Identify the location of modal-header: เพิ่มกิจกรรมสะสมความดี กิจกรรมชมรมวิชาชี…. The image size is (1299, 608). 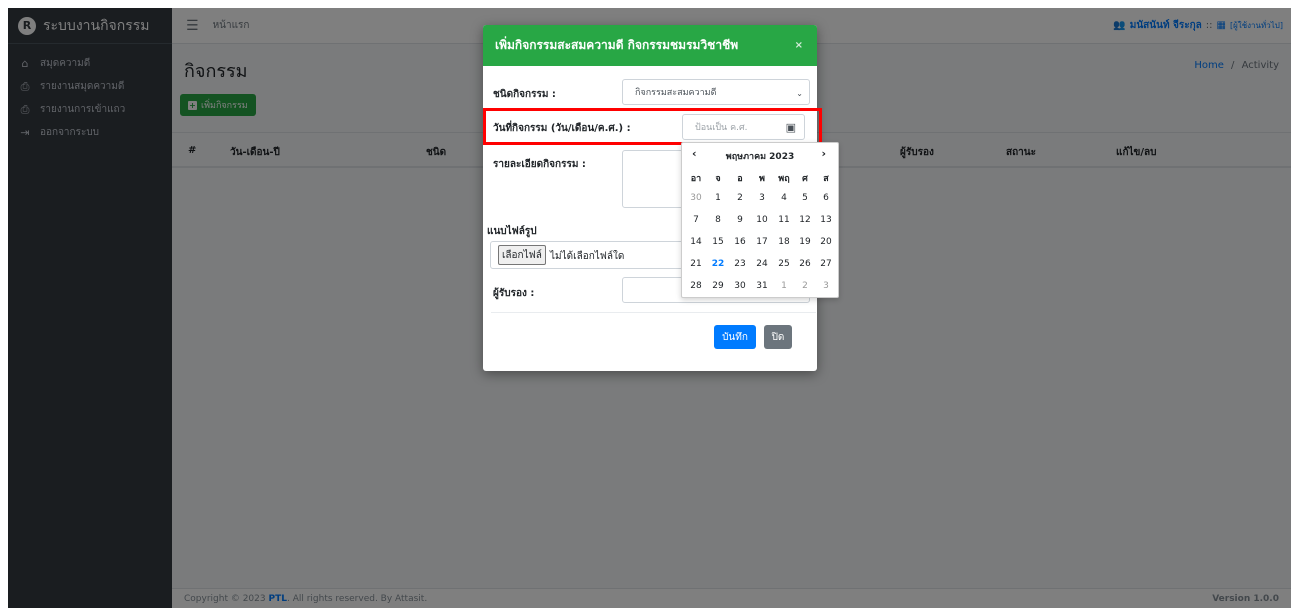
(650, 45).